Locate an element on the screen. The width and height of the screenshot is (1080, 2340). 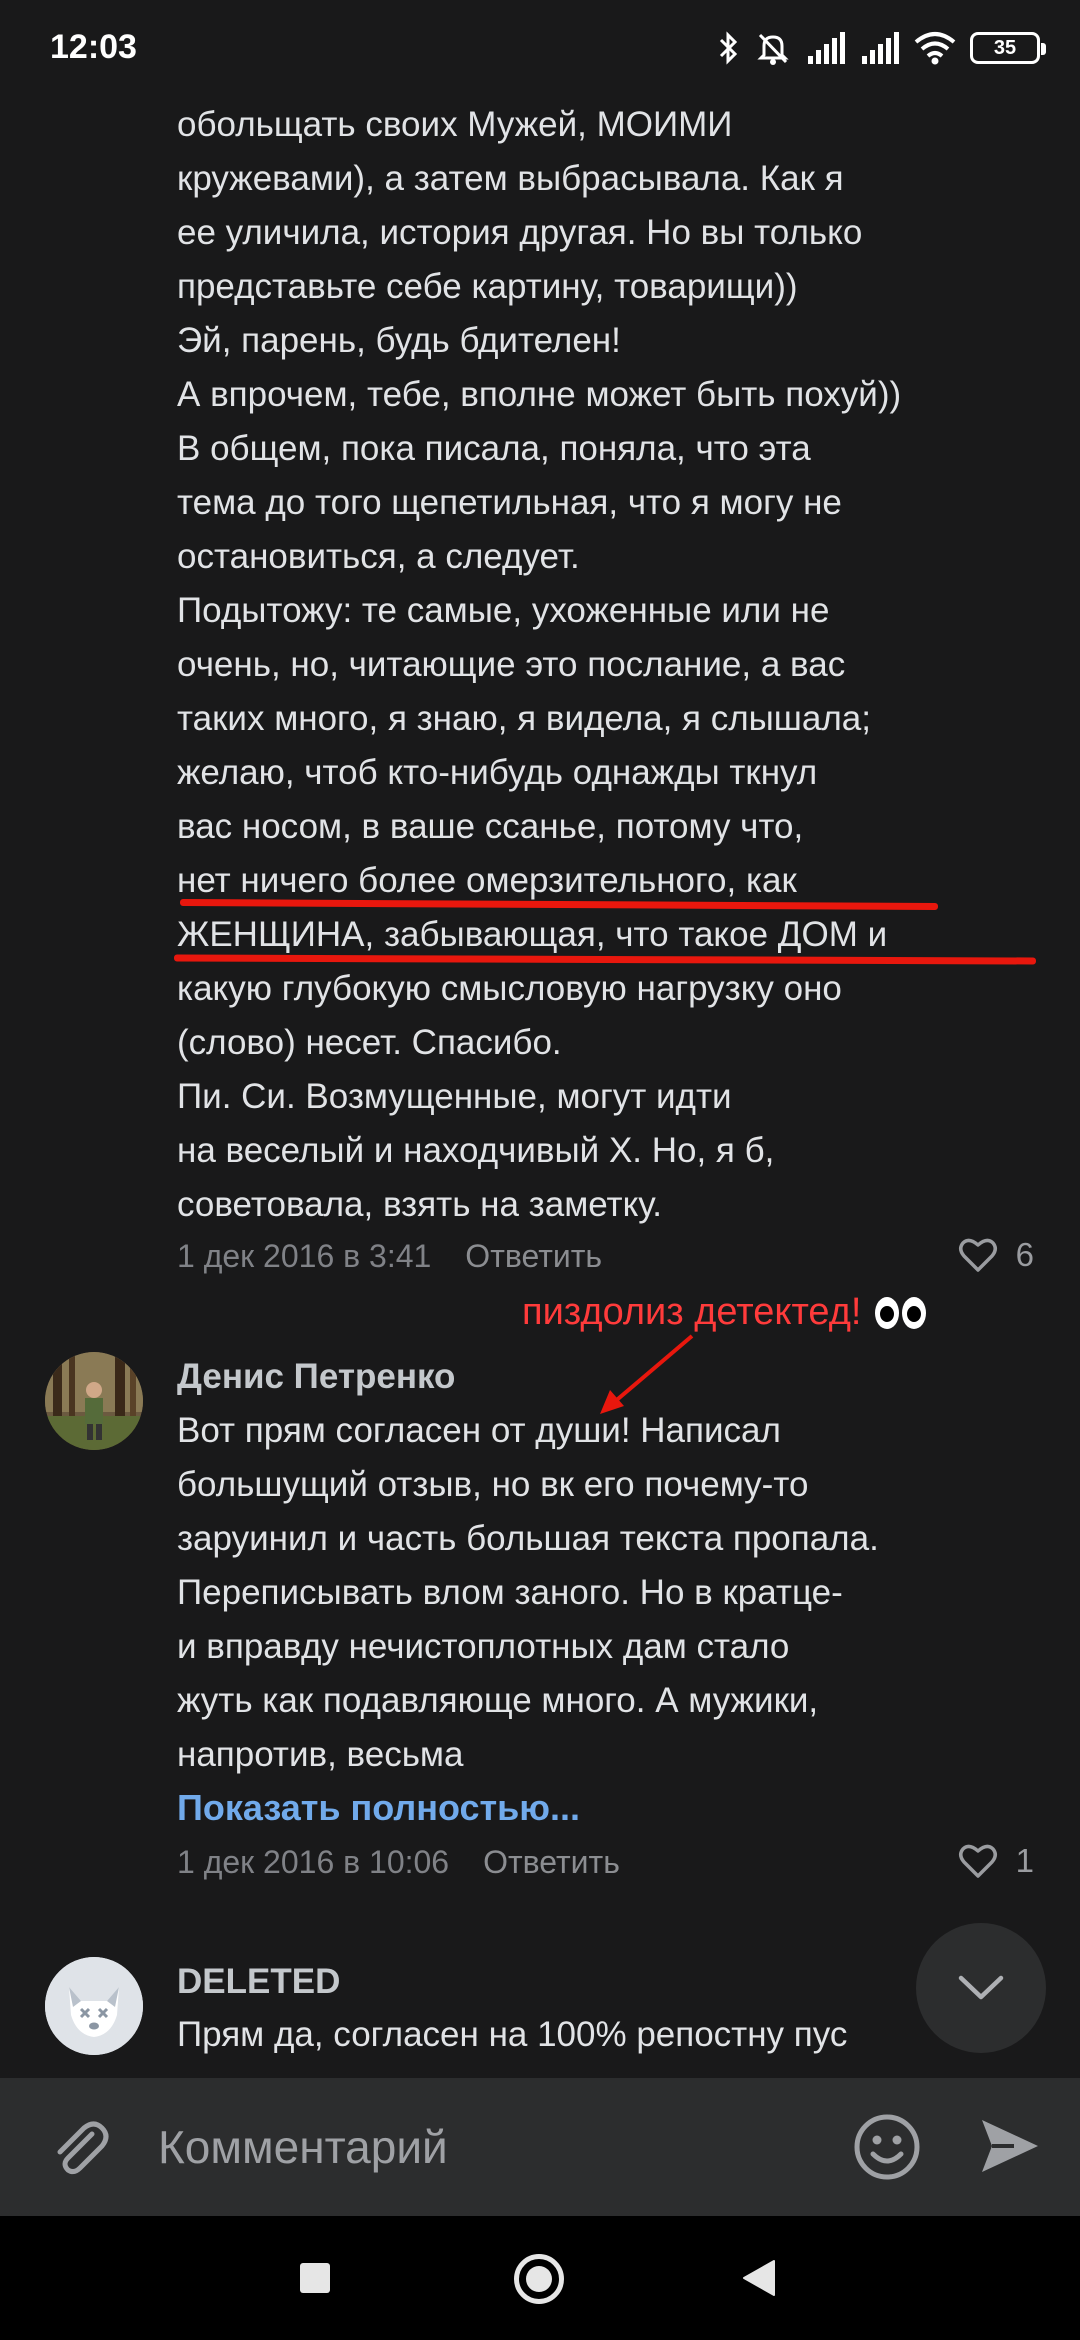
comment-meta: 1 дек 2016 в 3:41 Ответить is located at coordinates (389, 1256).